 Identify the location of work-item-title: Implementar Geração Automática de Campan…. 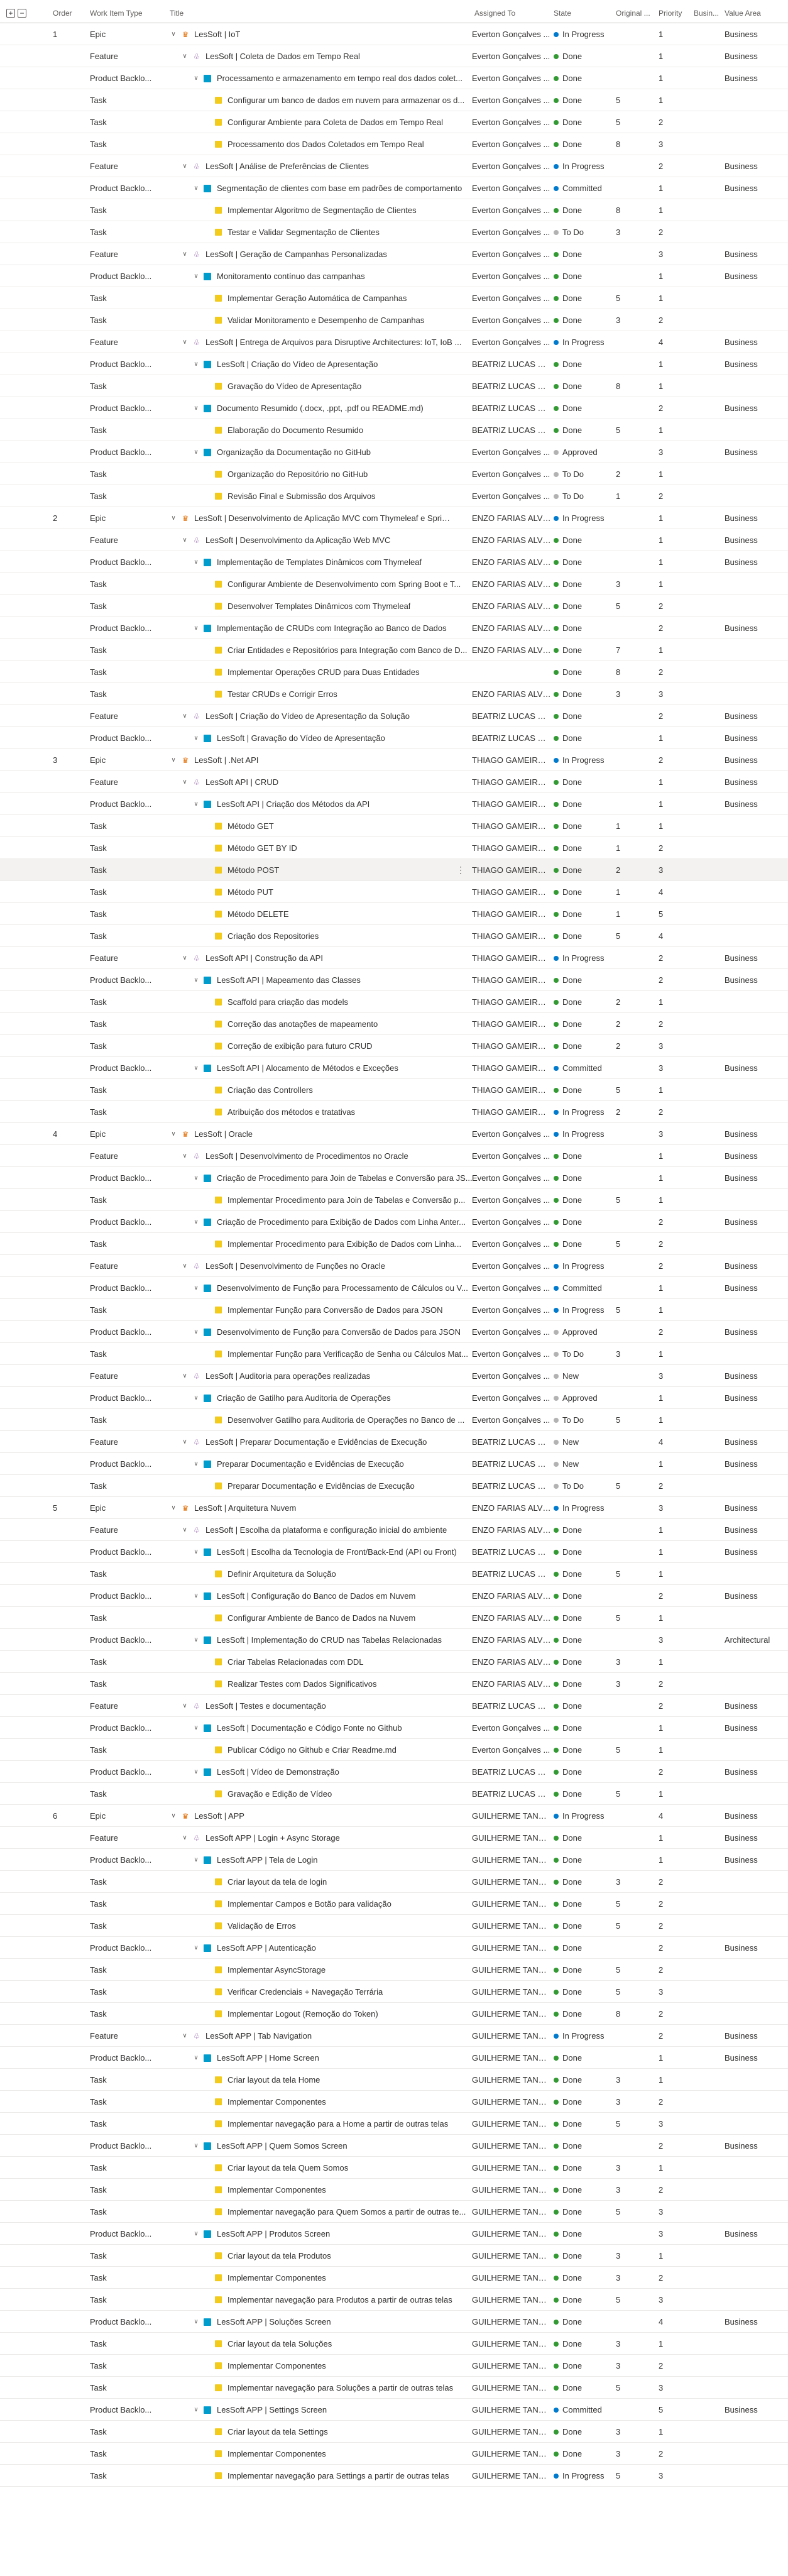
(317, 298).